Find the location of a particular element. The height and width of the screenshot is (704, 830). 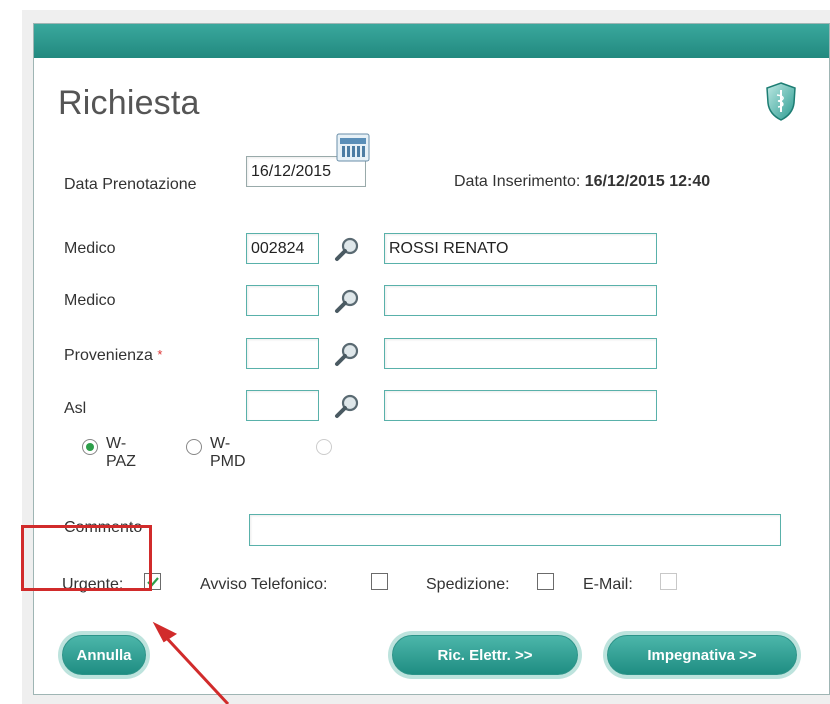

radio-w-paz is located at coordinates (90, 447).